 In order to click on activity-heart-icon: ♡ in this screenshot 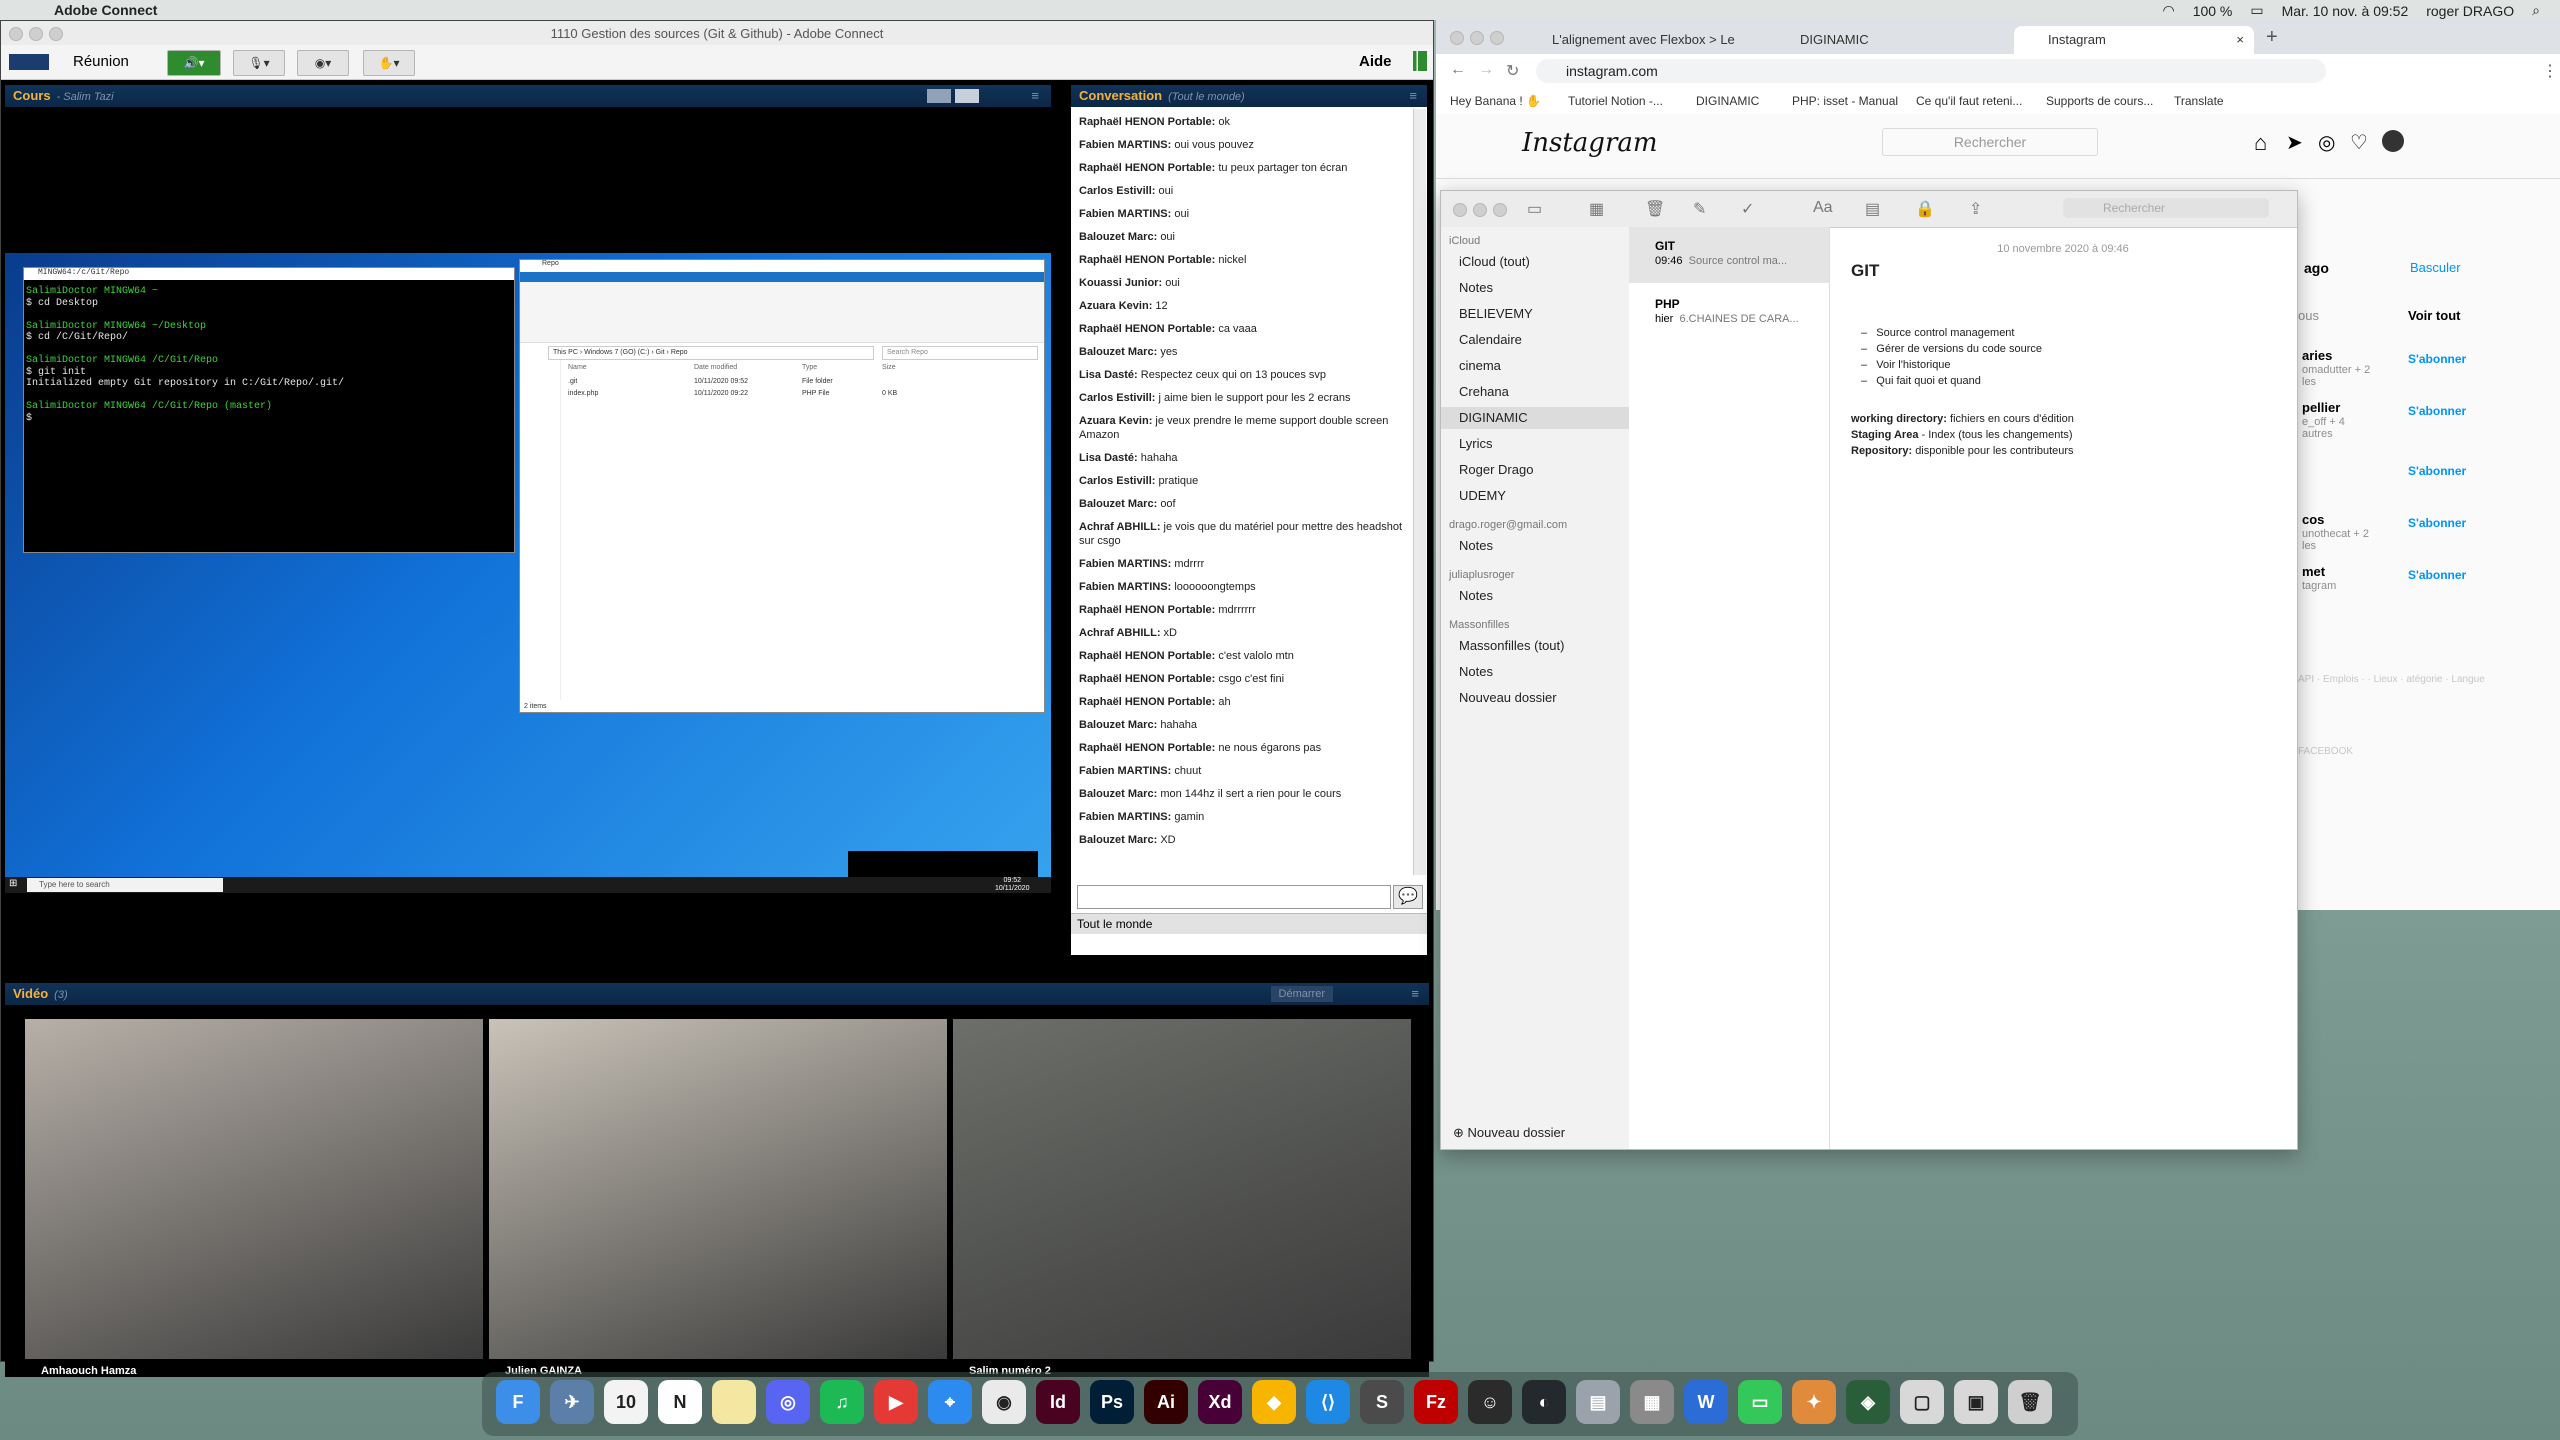, I will do `click(2359, 142)`.